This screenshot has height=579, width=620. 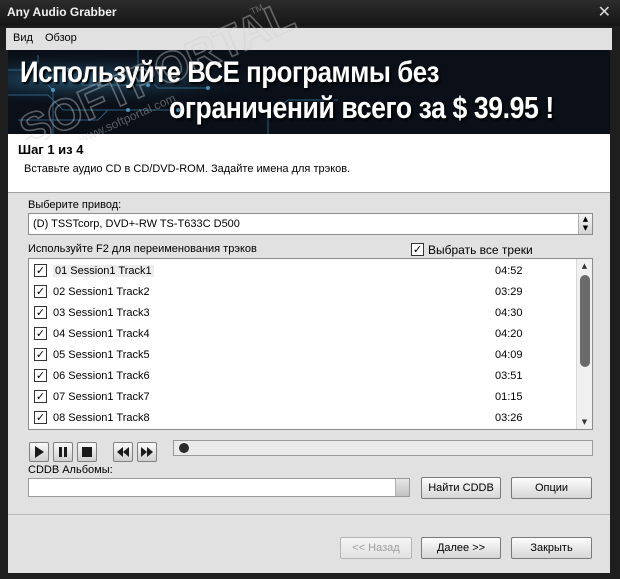 What do you see at coordinates (309, 39) in the screenshot?
I see `menu-bar: Вид Обзор` at bounding box center [309, 39].